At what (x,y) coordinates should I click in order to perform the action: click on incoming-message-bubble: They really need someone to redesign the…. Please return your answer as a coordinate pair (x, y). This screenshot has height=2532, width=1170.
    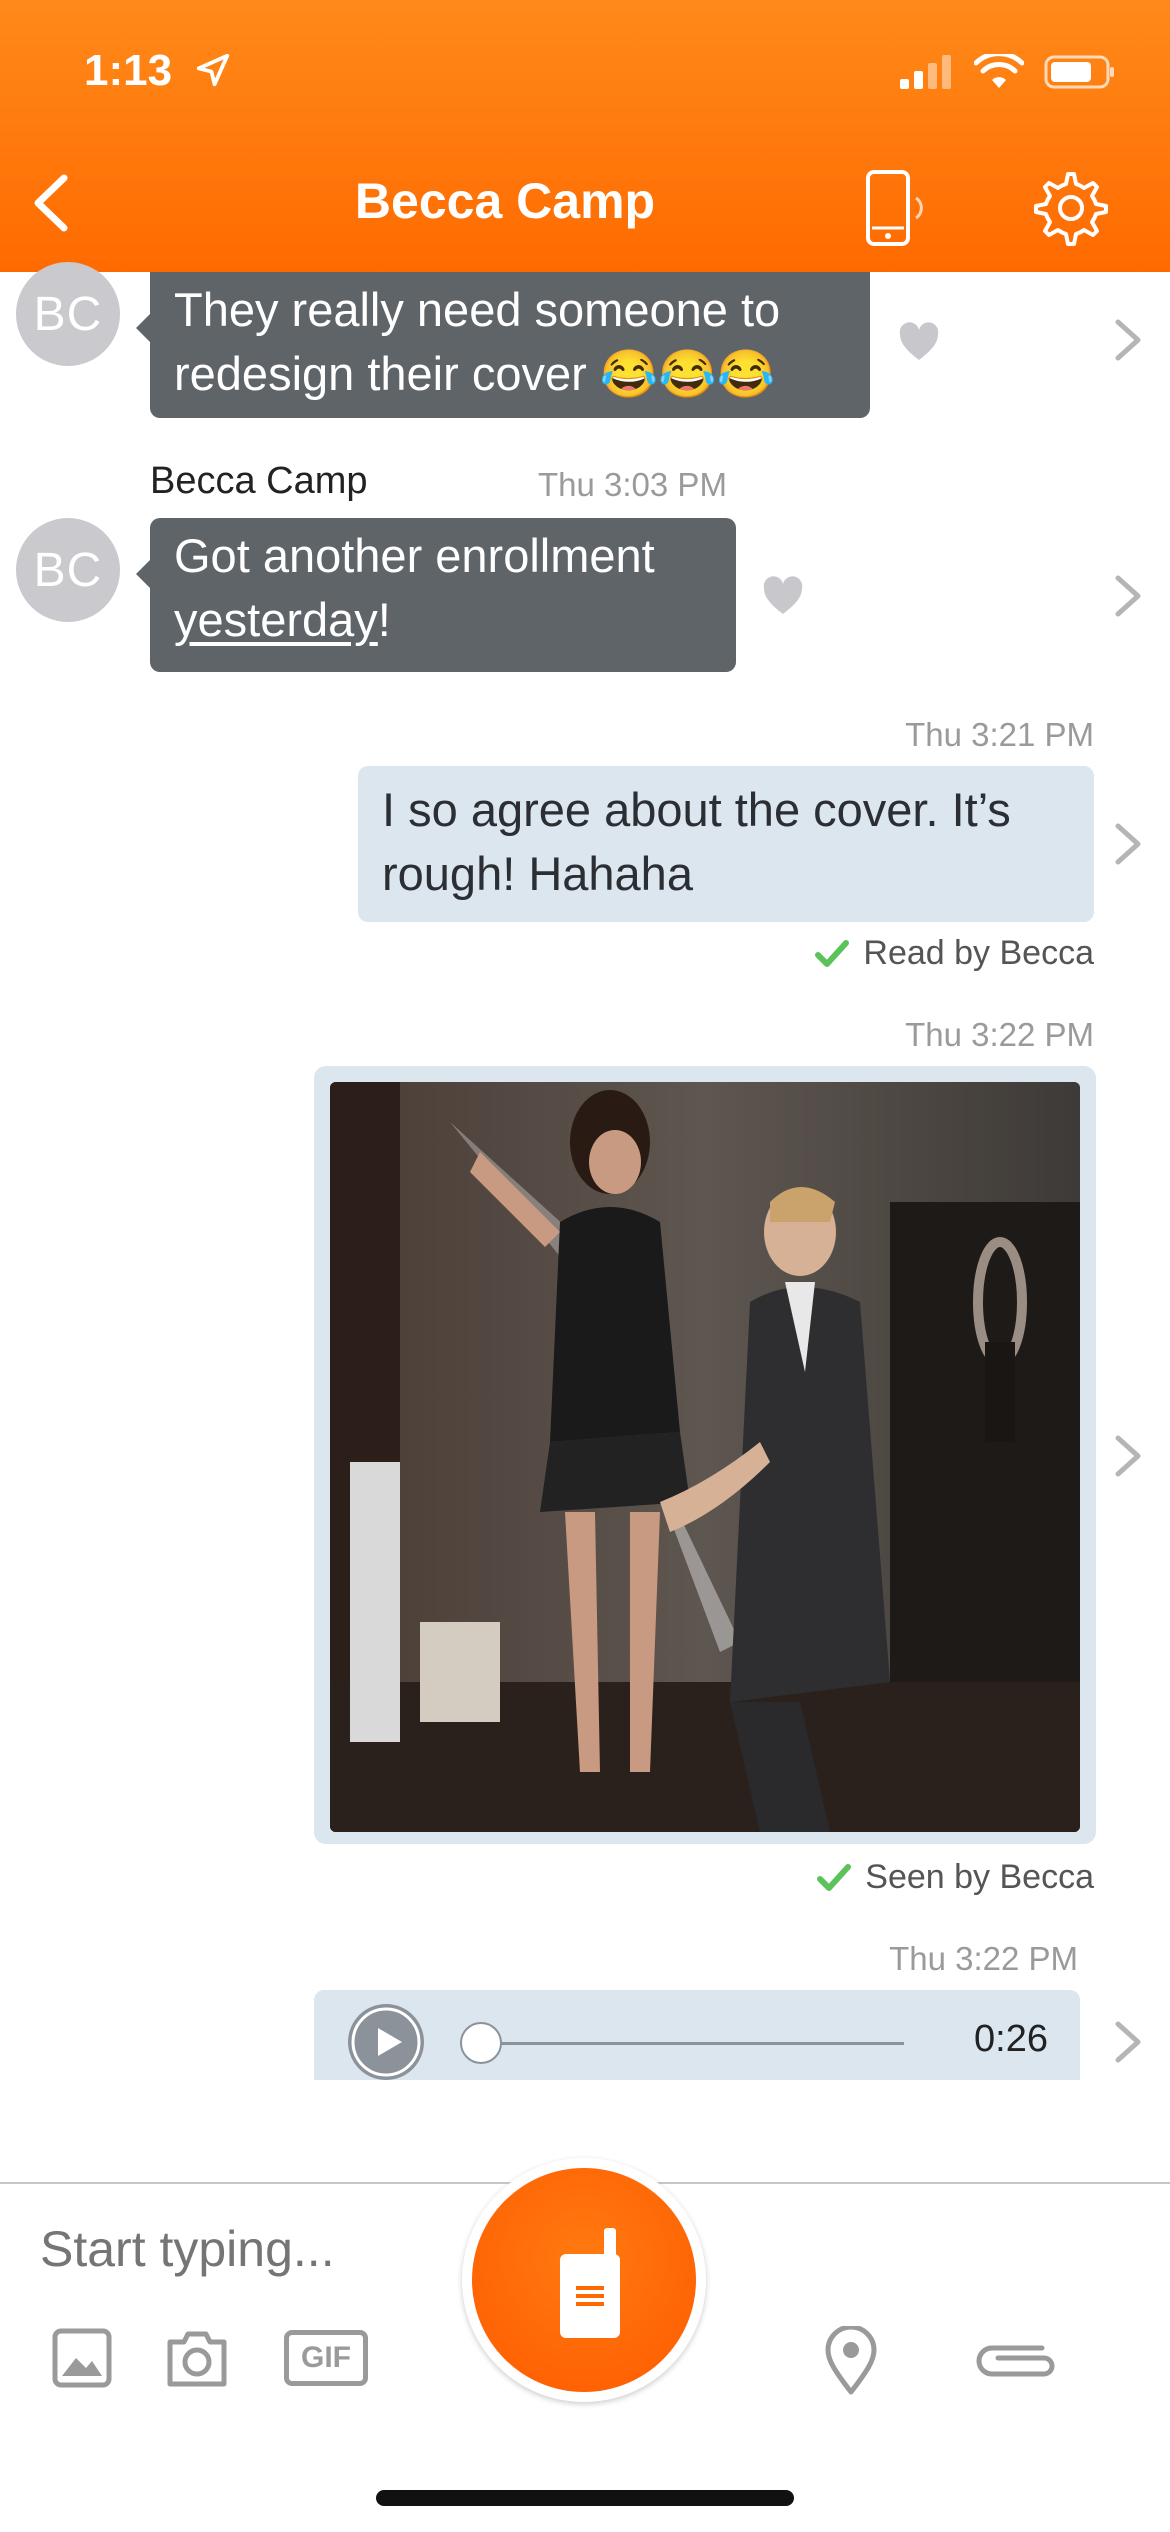
    Looking at the image, I should click on (503, 345).